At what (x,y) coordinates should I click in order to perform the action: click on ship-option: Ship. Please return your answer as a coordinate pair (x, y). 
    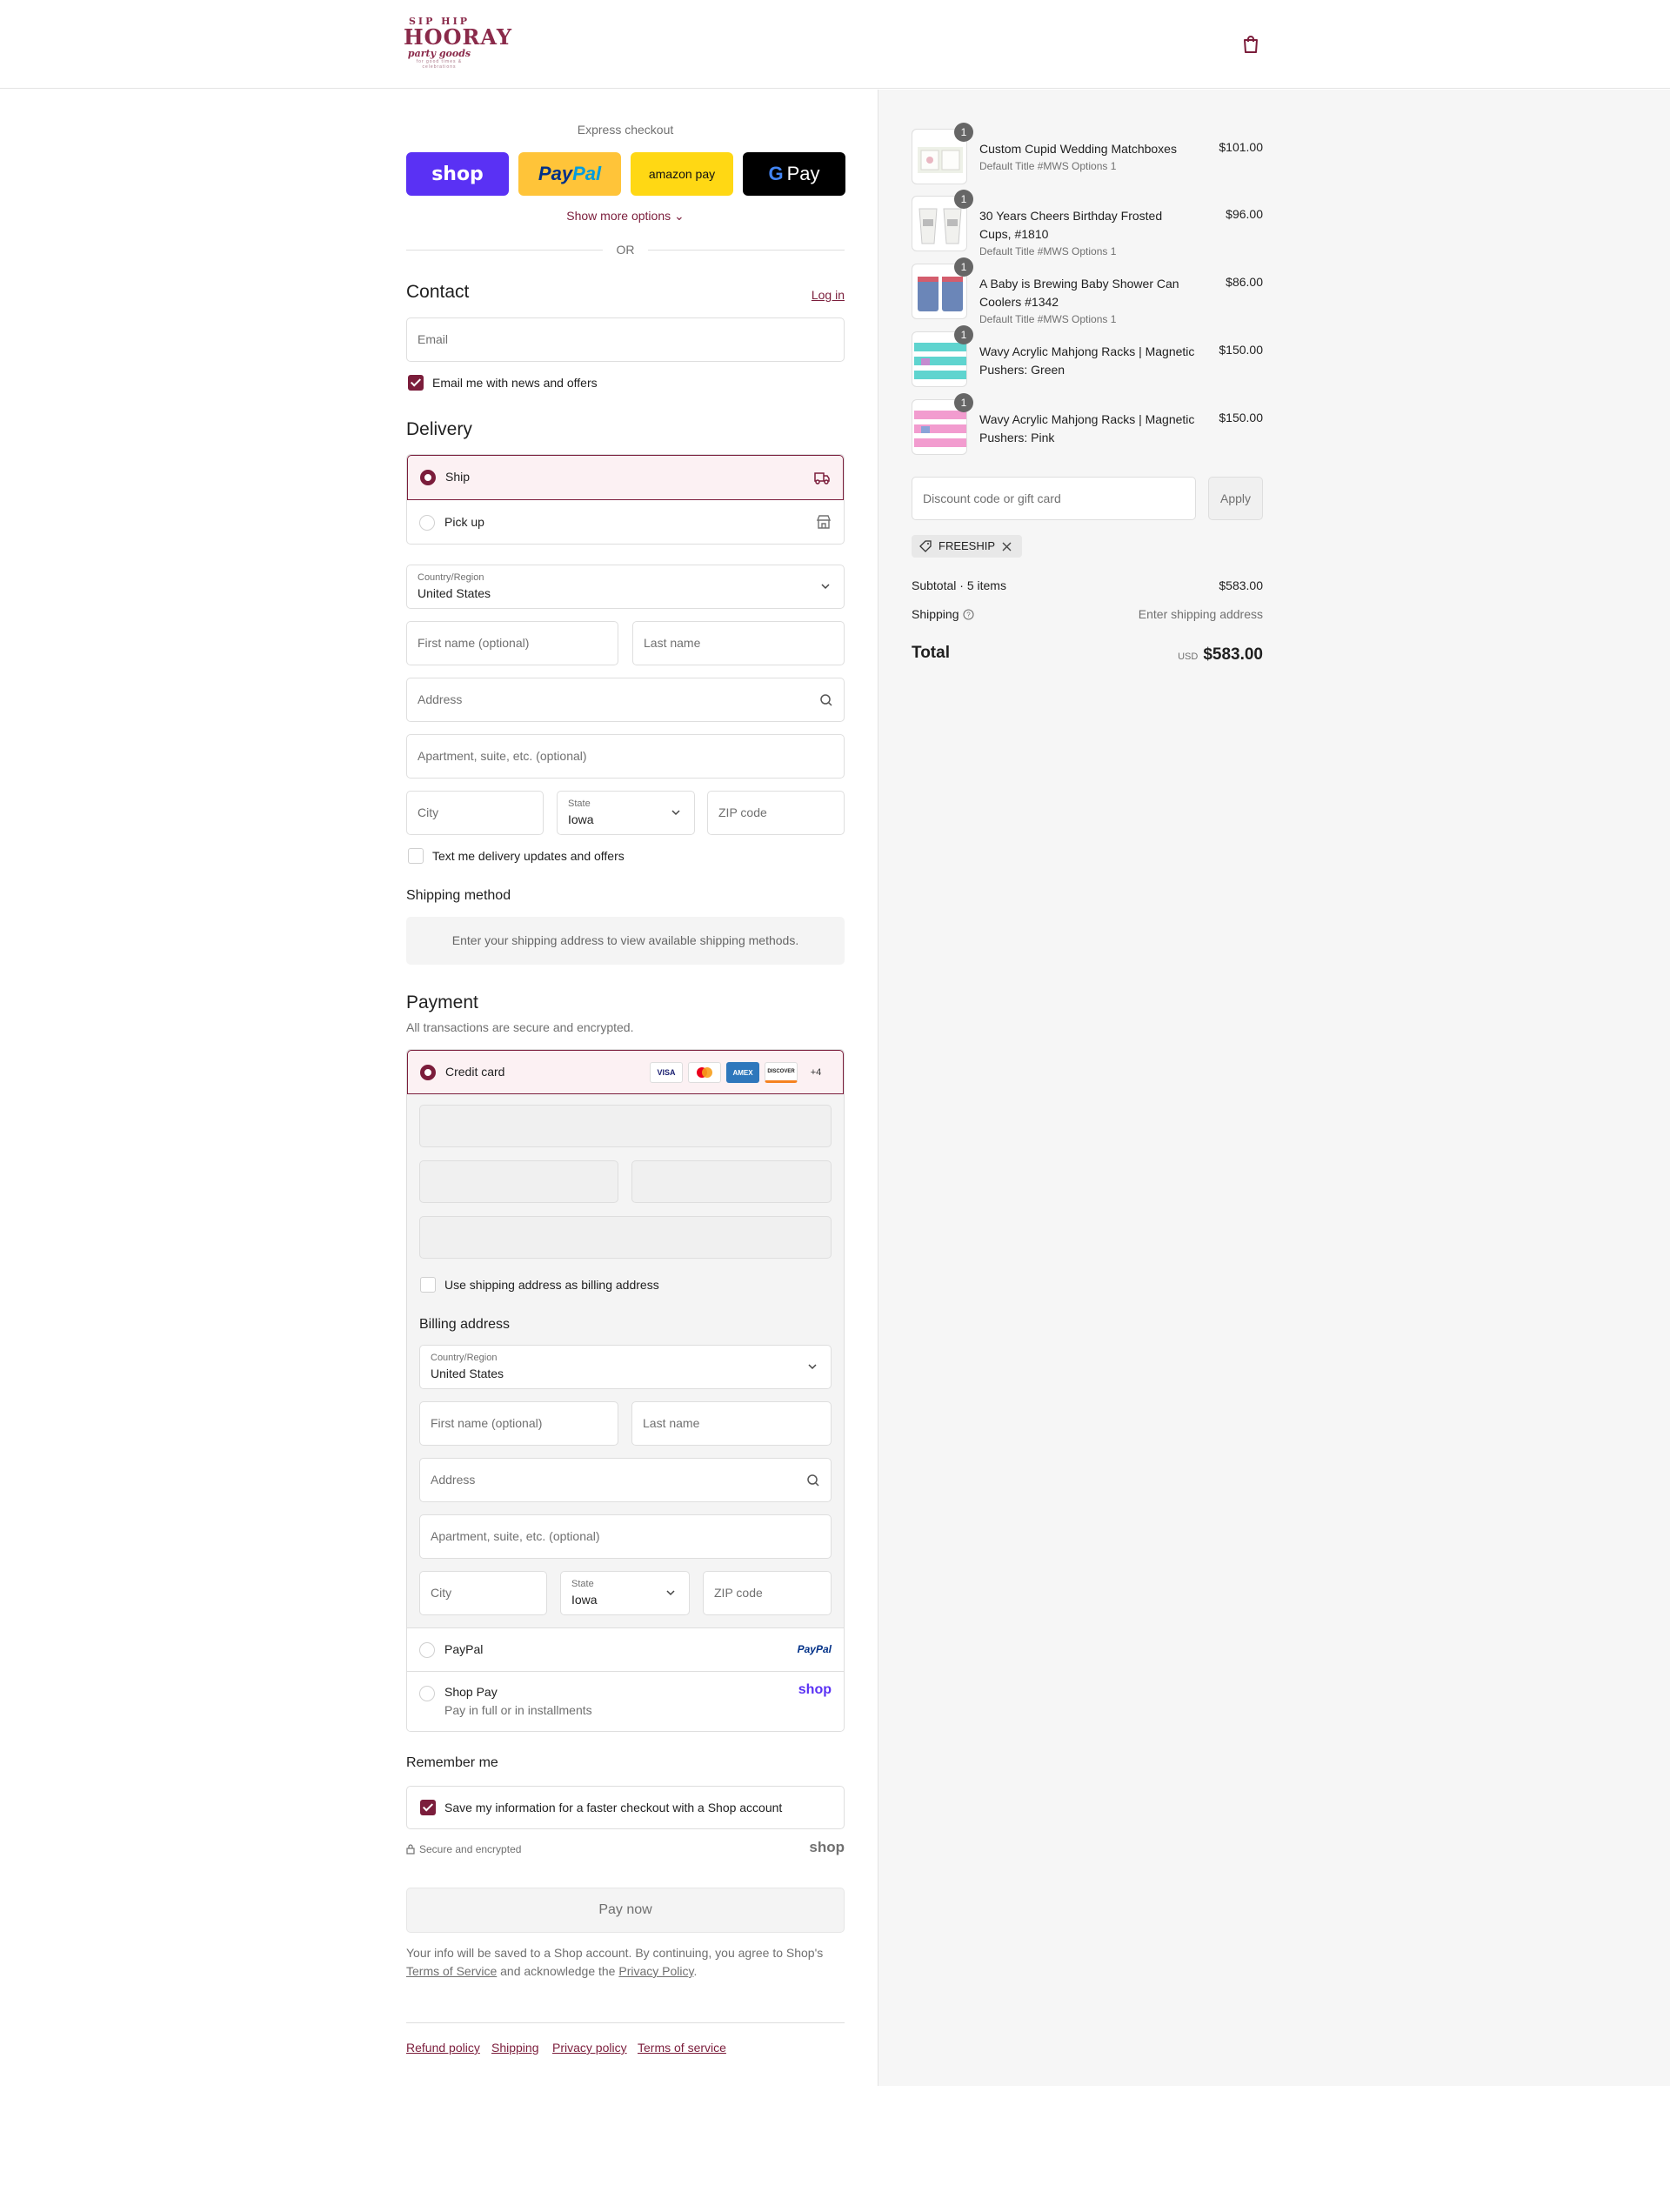
    Looking at the image, I should click on (625, 477).